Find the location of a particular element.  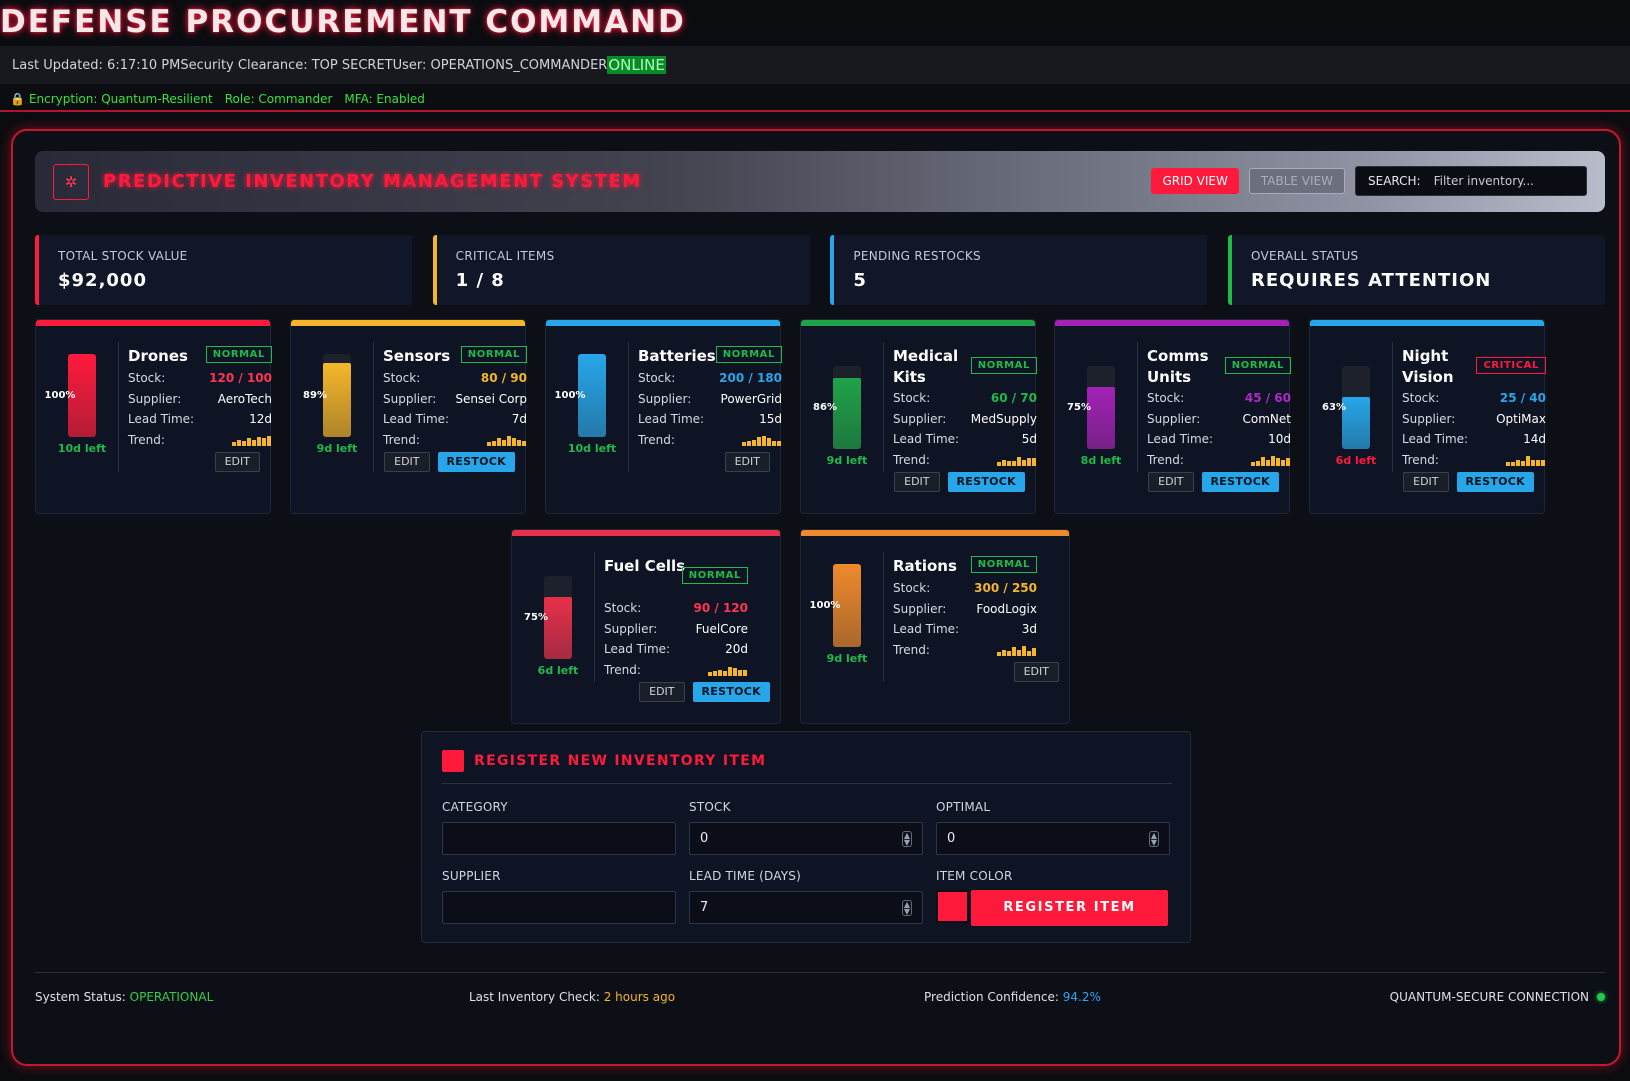

lead-time-value: 14d is located at coordinates (1534, 439).